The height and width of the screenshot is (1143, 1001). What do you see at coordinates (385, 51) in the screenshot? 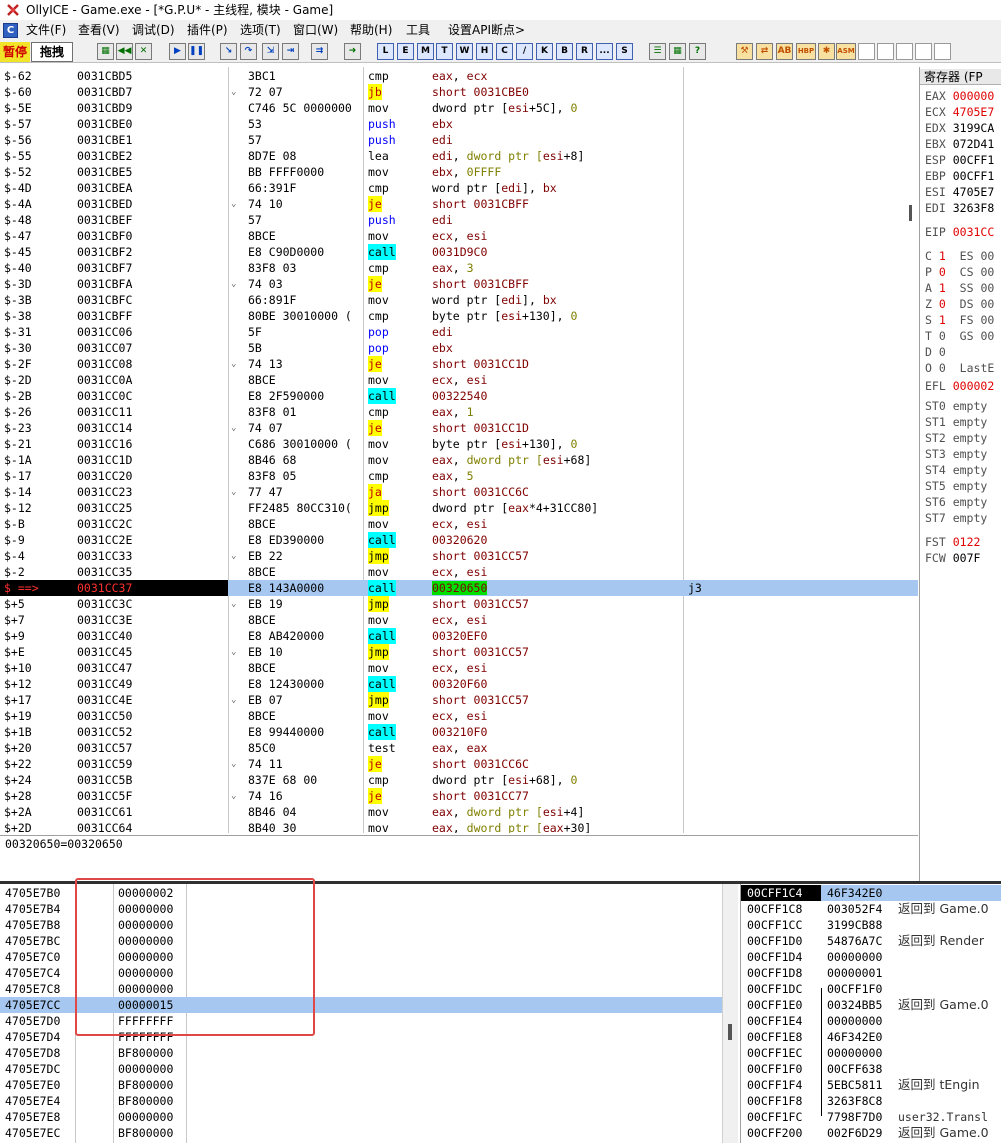
I see `log-window-button: L` at bounding box center [385, 51].